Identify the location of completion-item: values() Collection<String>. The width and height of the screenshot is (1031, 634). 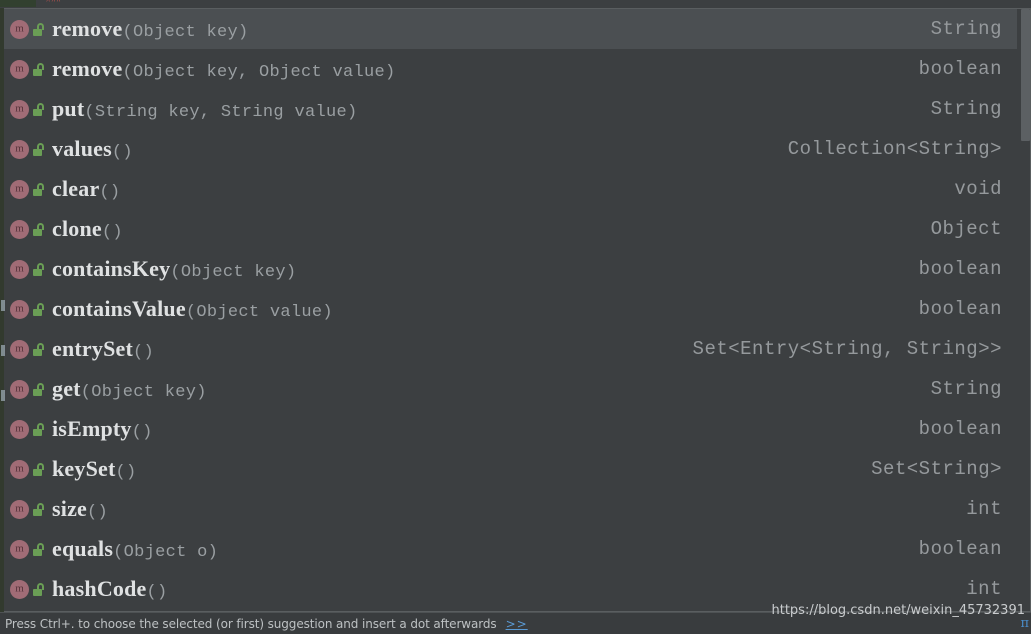
(511, 149).